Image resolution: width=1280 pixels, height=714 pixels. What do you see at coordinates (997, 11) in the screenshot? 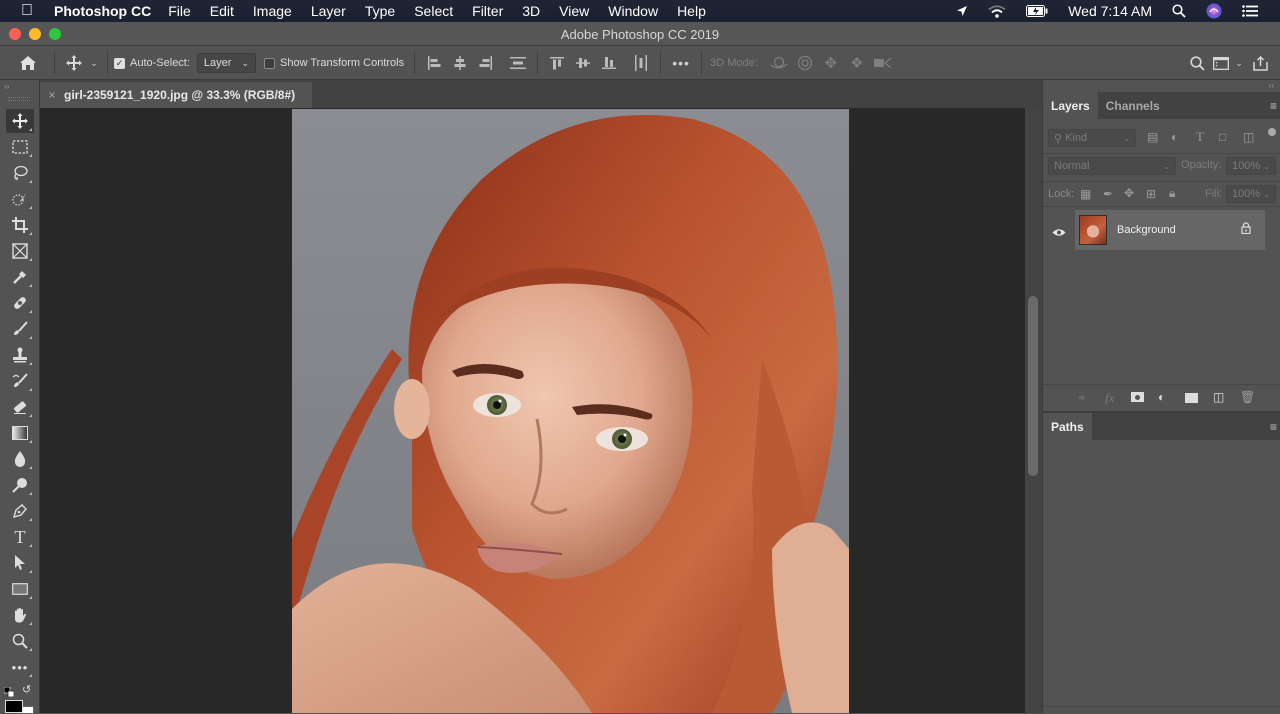
I see `wifi-icon` at bounding box center [997, 11].